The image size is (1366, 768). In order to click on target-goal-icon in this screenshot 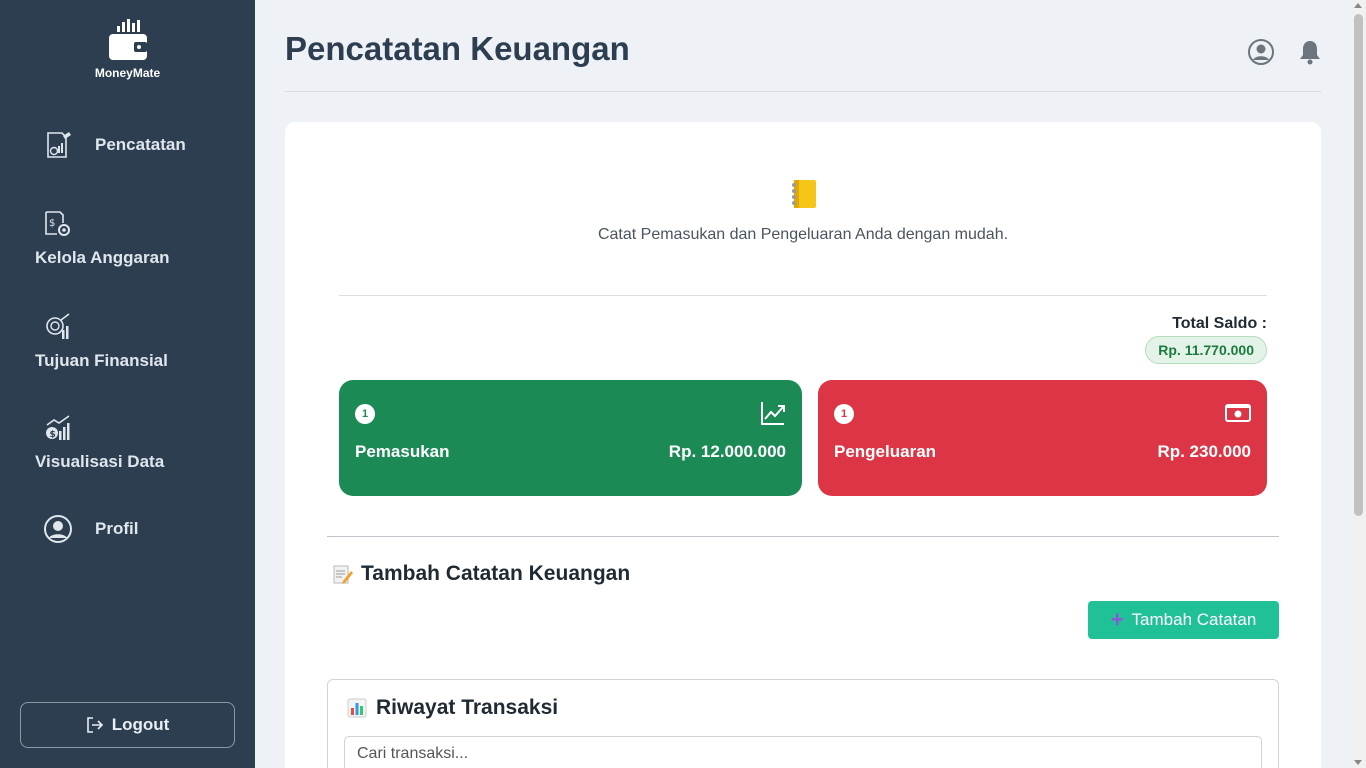, I will do `click(58, 326)`.